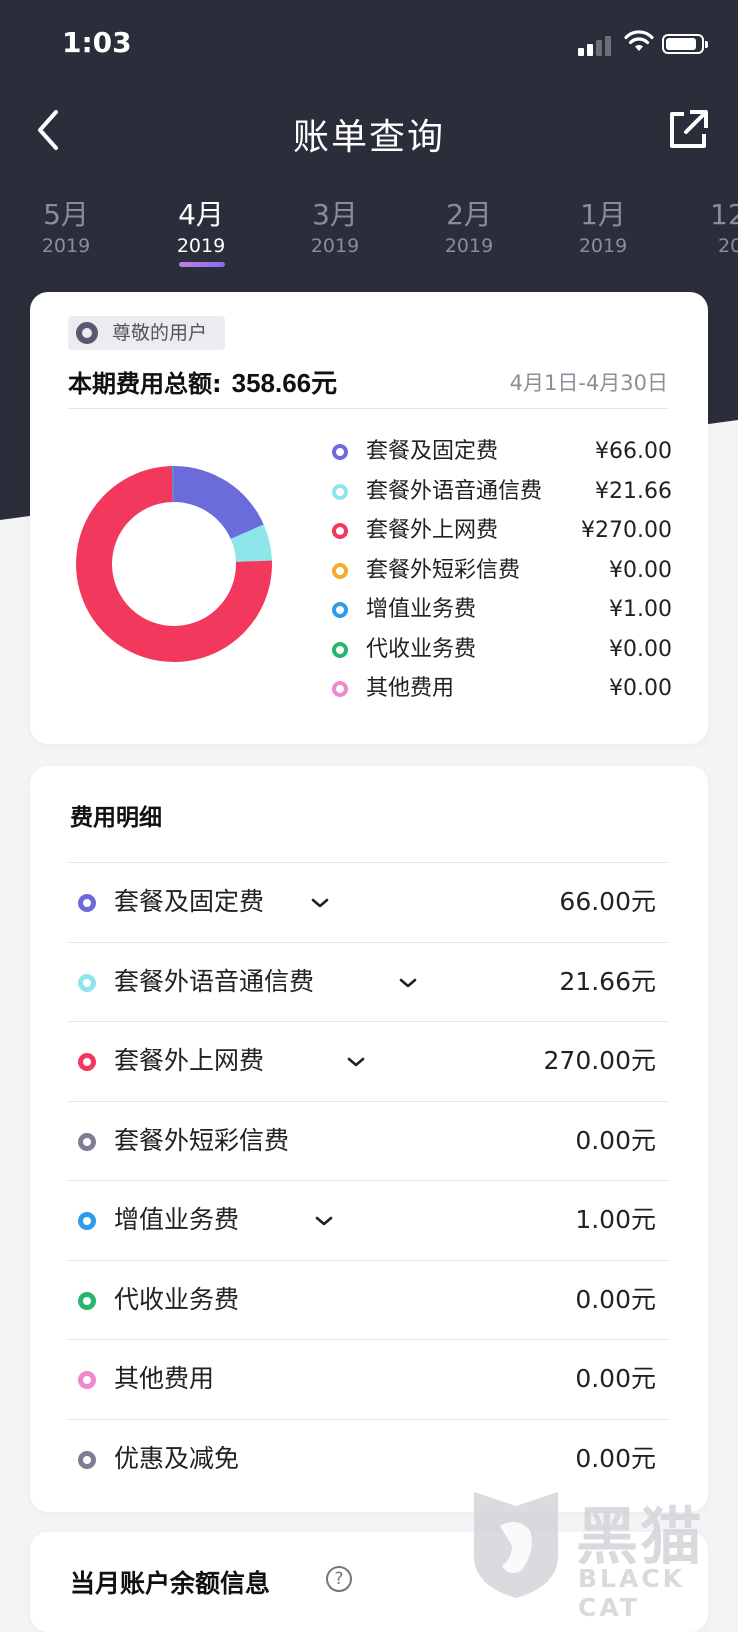  I want to click on fee-donut-chart, so click(173, 564).